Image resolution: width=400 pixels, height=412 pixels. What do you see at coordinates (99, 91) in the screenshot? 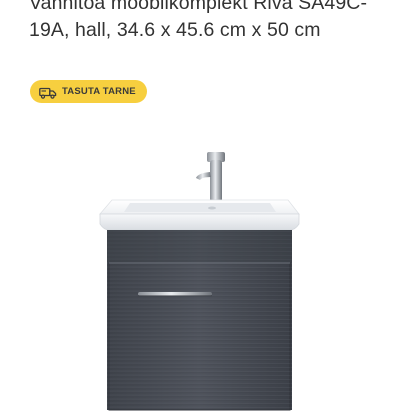
I see `badge-label: TASUTA TARNE` at bounding box center [99, 91].